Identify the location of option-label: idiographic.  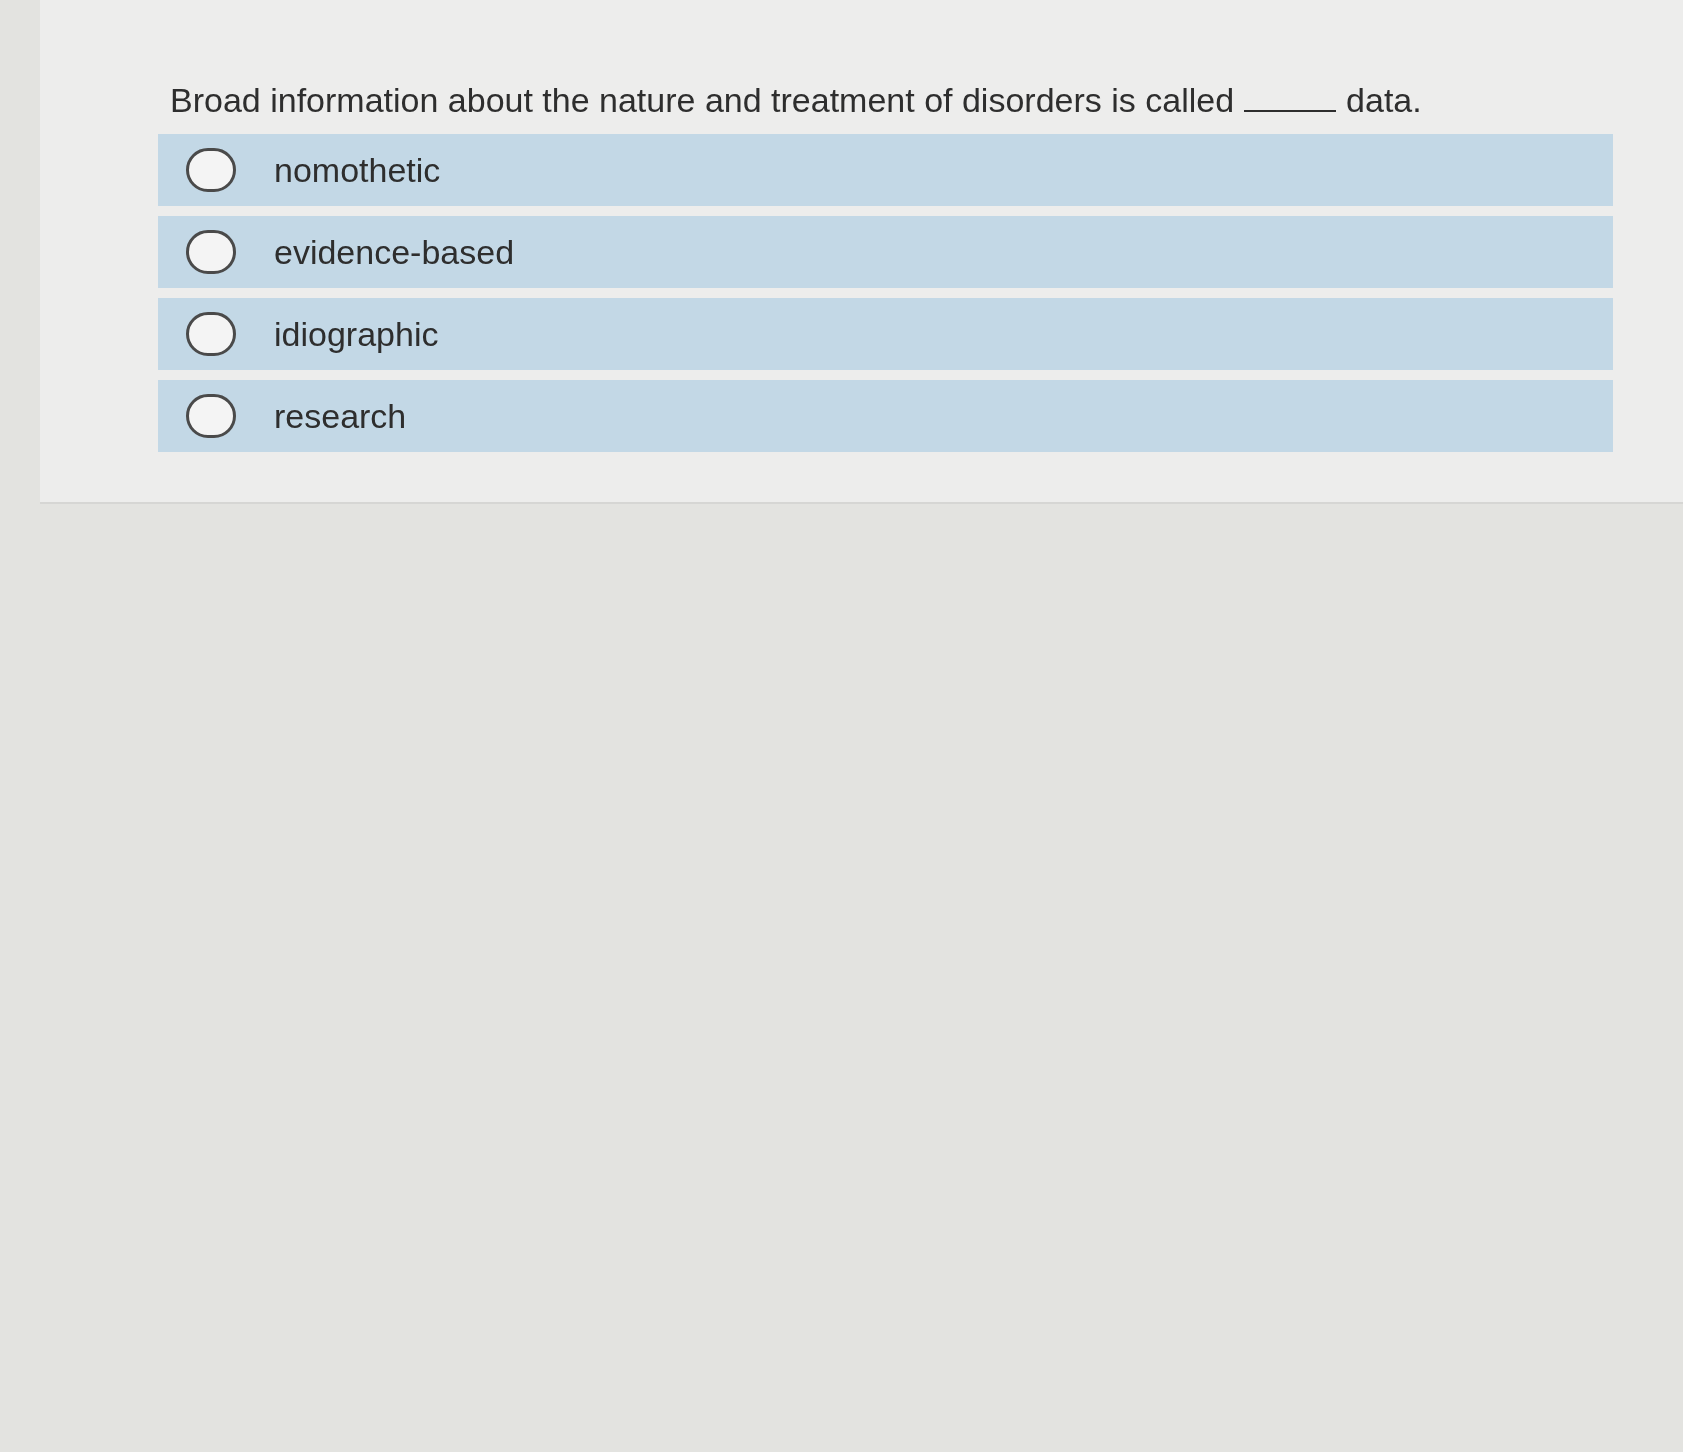
(356, 334).